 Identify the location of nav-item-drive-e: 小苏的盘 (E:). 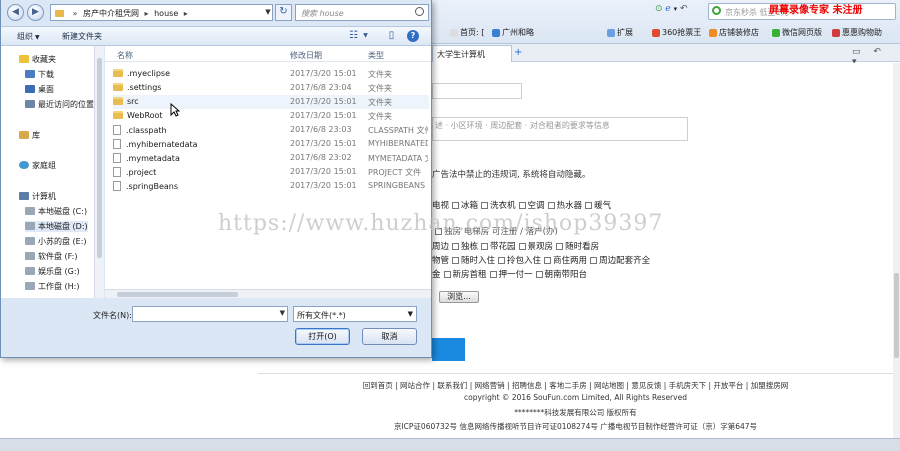
(56, 241).